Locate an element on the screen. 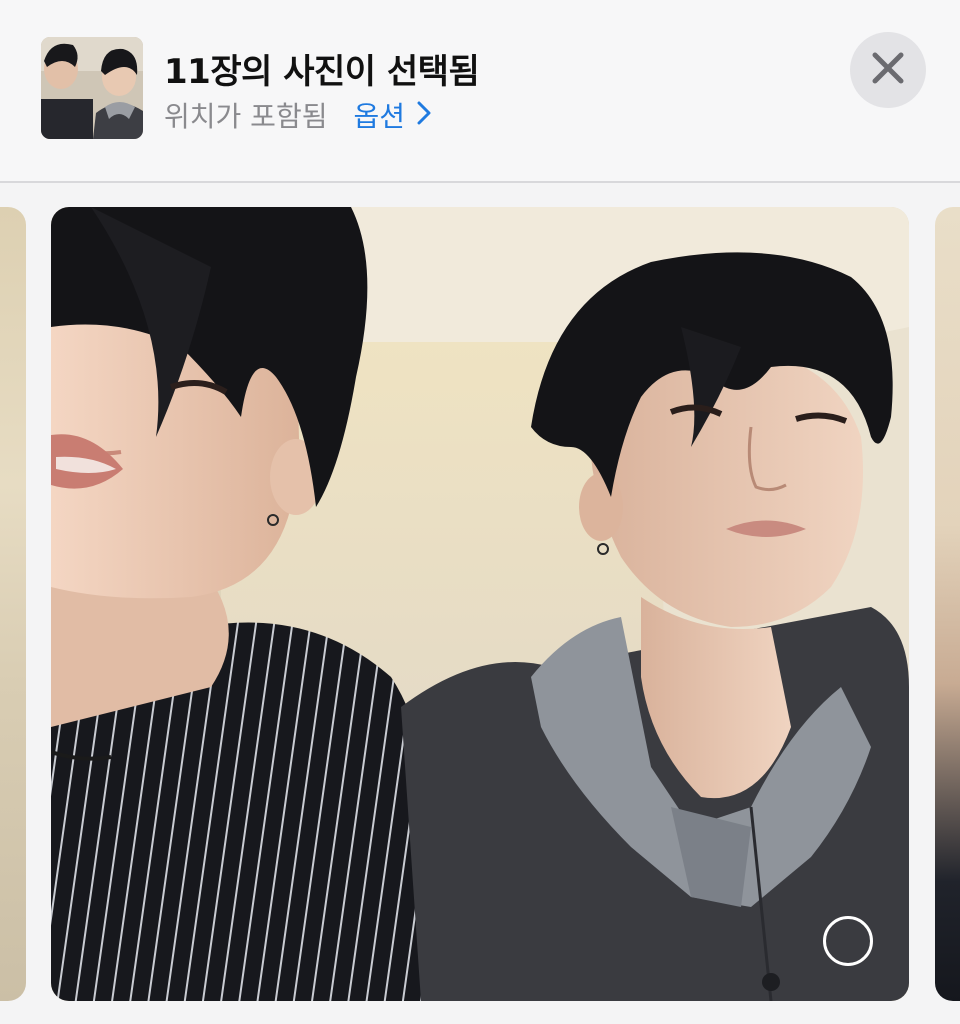 This screenshot has width=960, height=1024. options-label: 옵션 is located at coordinates (379, 116).